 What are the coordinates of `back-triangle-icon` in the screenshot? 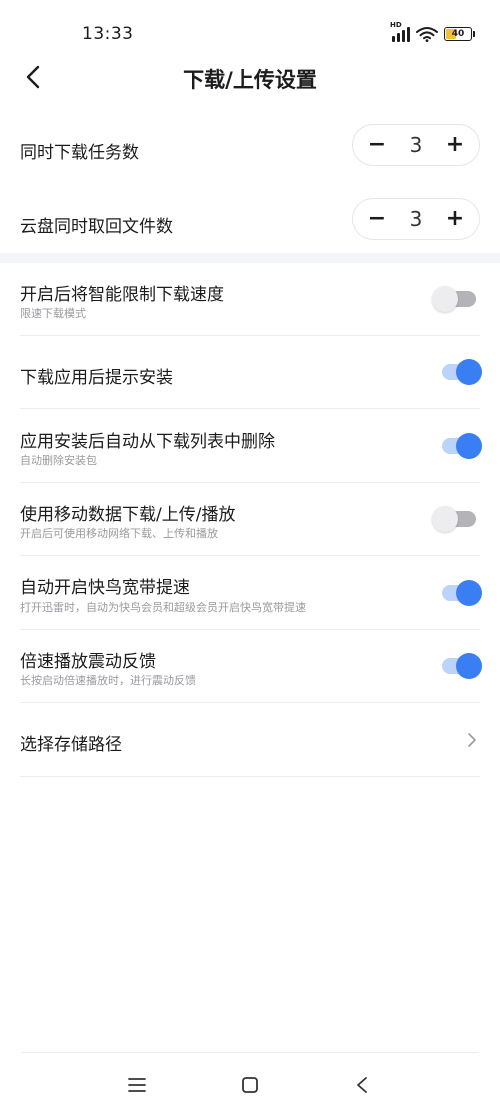 It's located at (362, 1085).